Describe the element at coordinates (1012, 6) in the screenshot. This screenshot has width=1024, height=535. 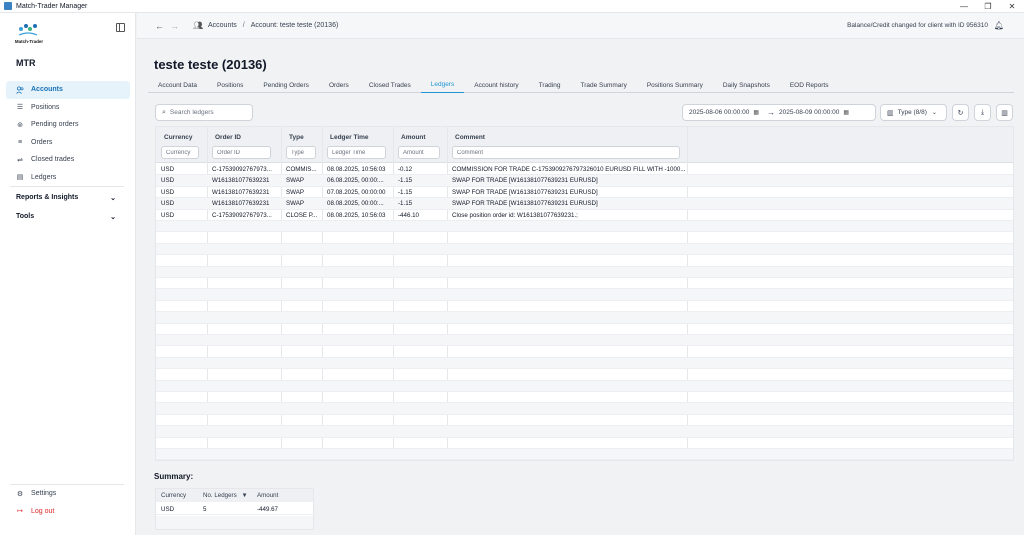
I see `close-button: ✕` at that location.